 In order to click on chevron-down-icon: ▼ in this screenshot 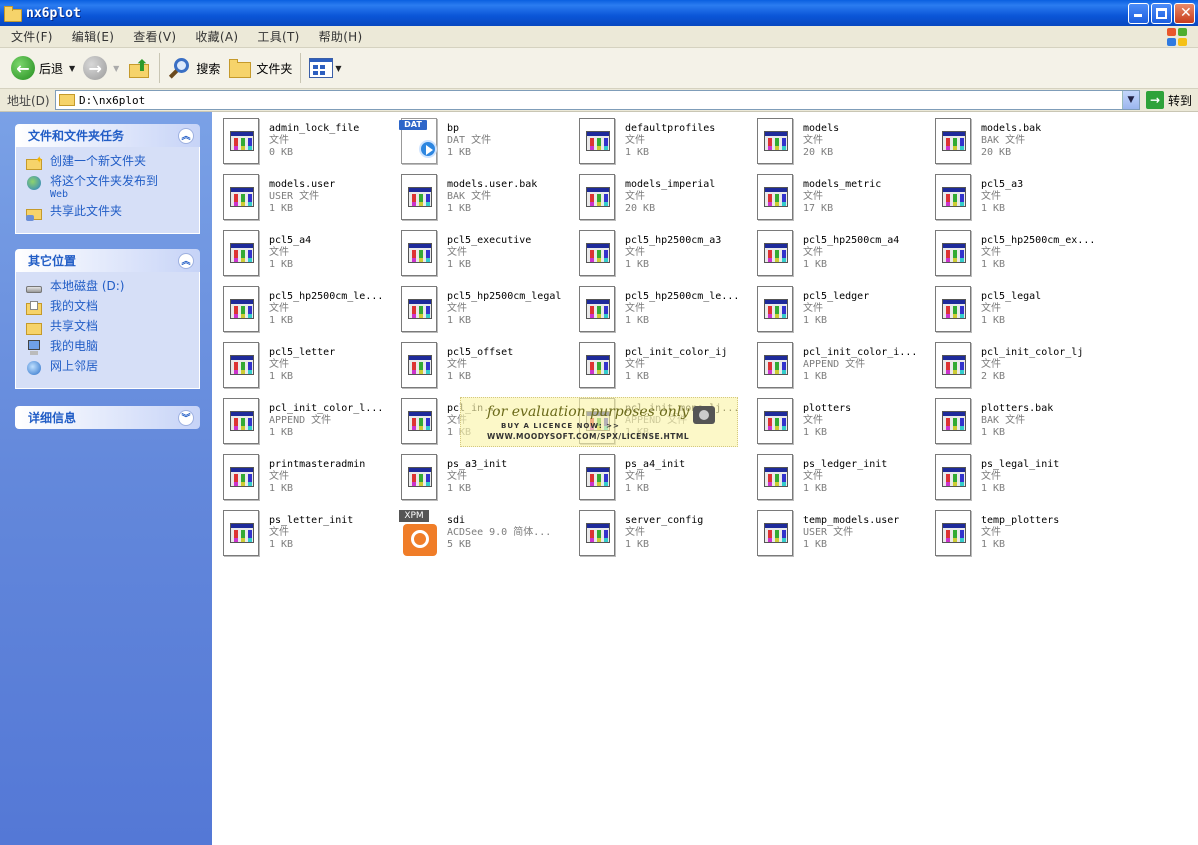, I will do `click(1130, 100)`.